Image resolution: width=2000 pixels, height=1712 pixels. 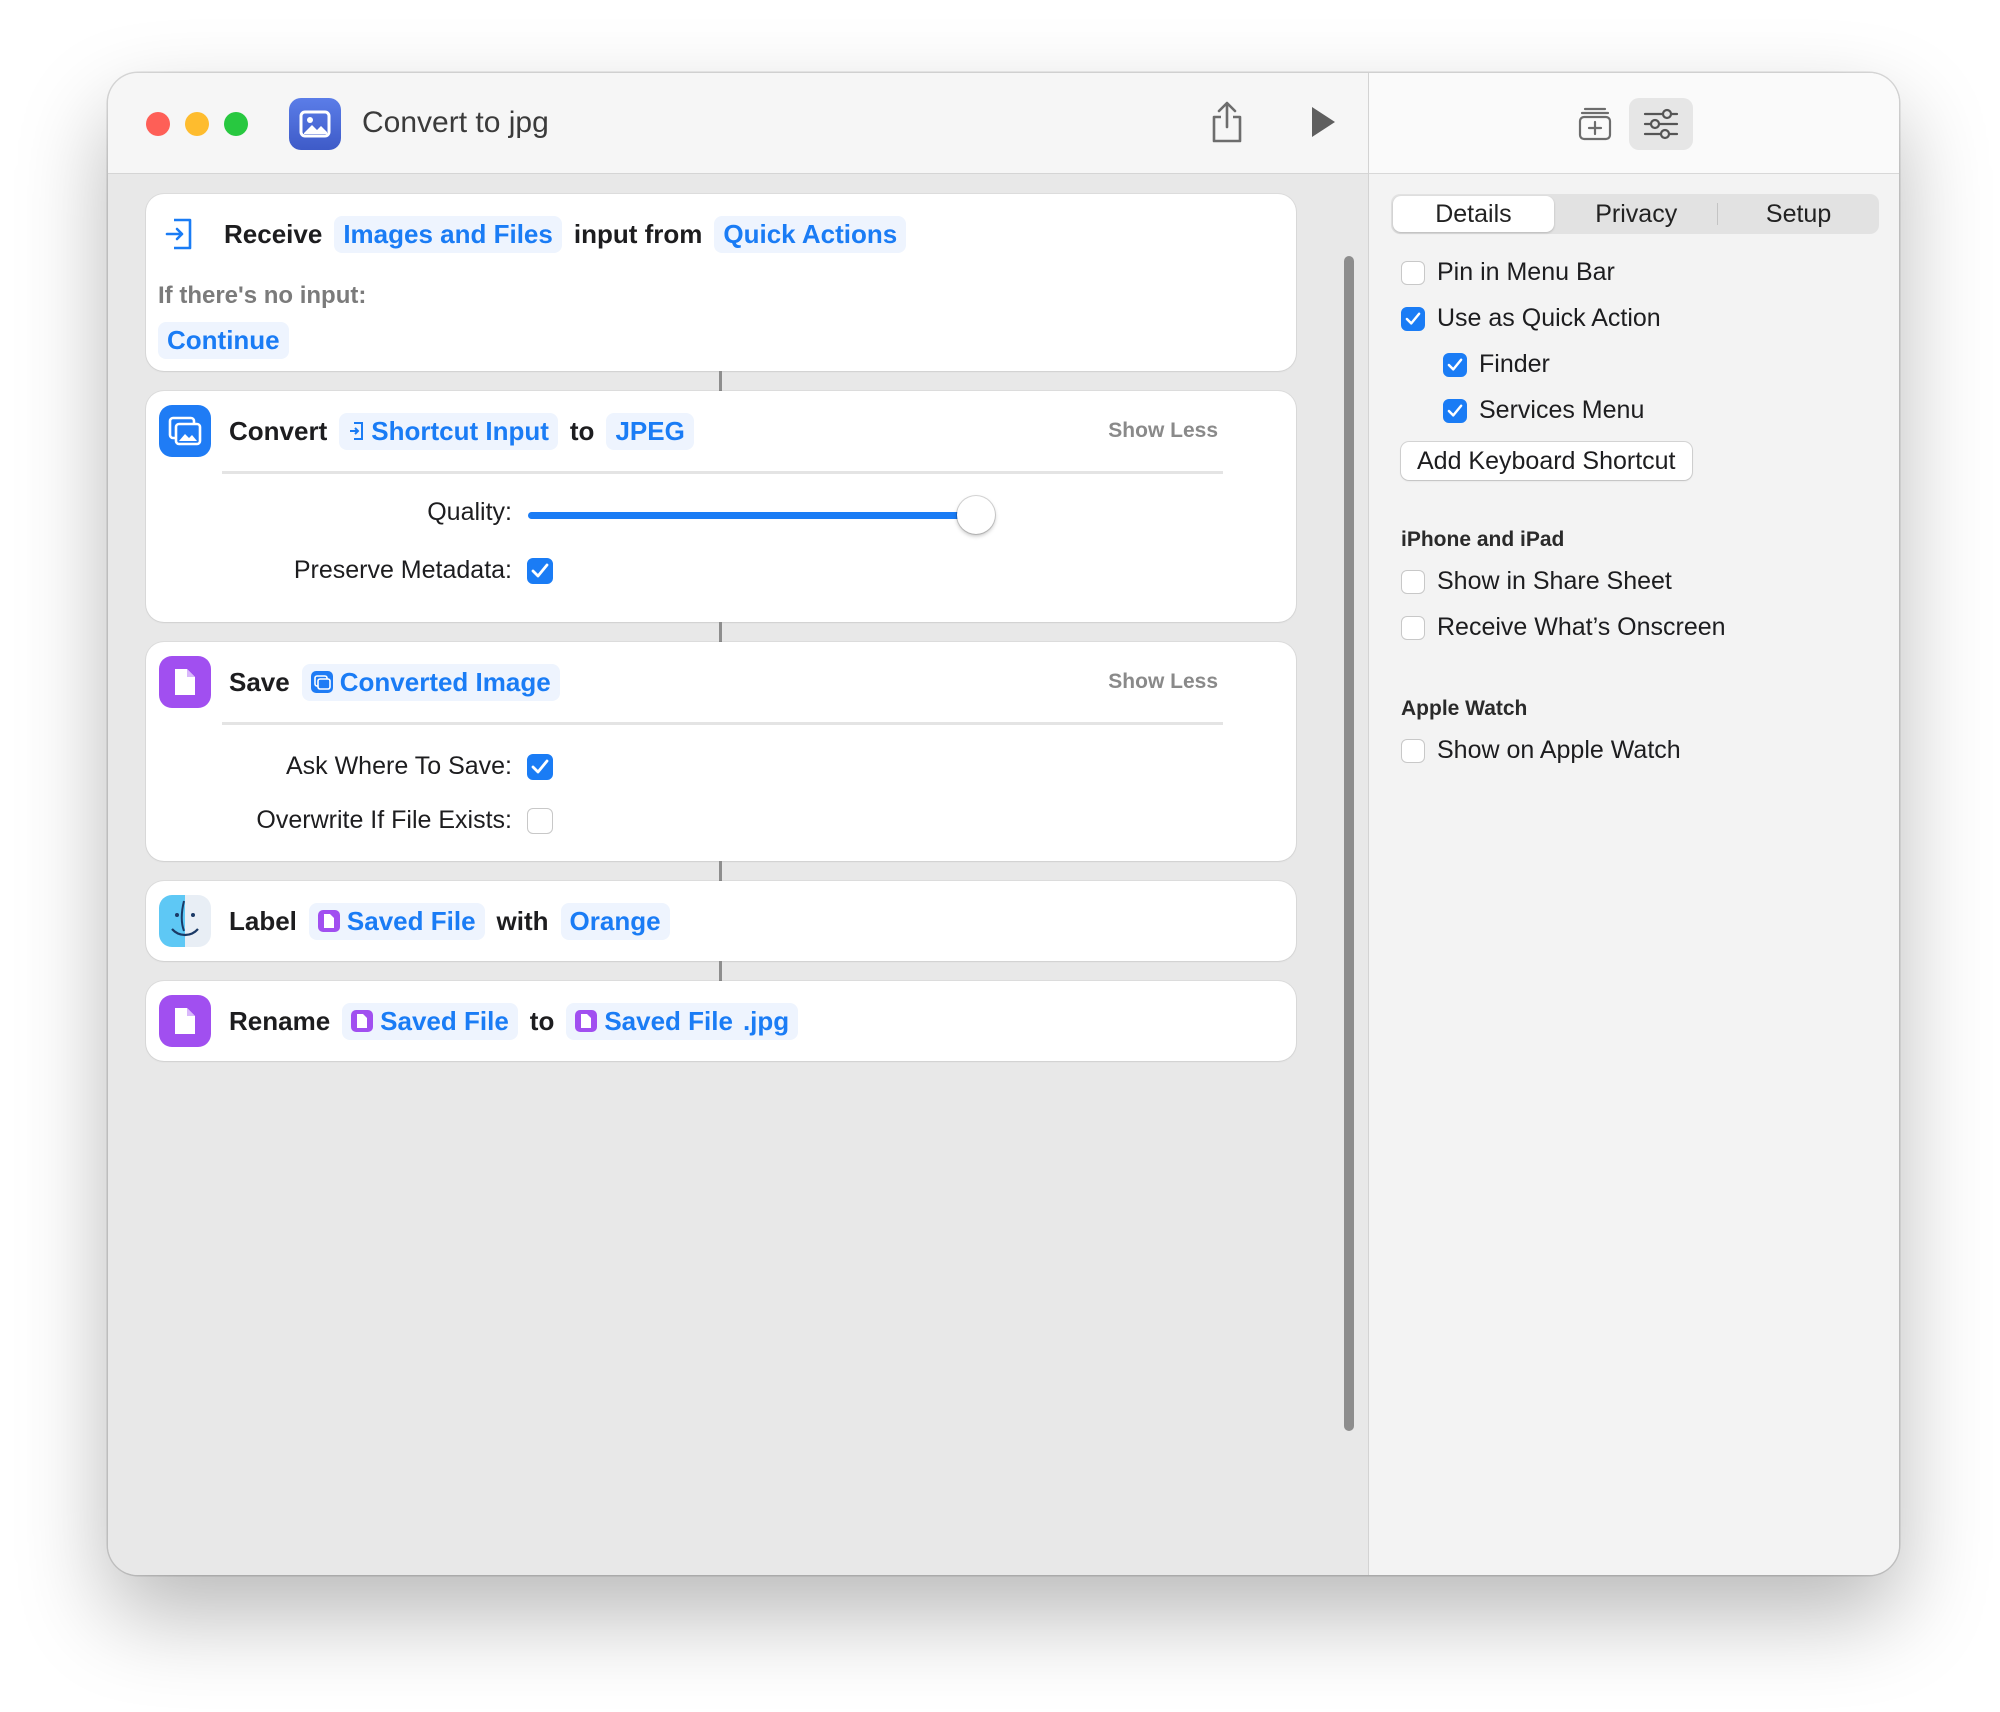 I want to click on add-keyboard-shortcut-button: Add Keyboard Shortcut, so click(x=1546, y=461).